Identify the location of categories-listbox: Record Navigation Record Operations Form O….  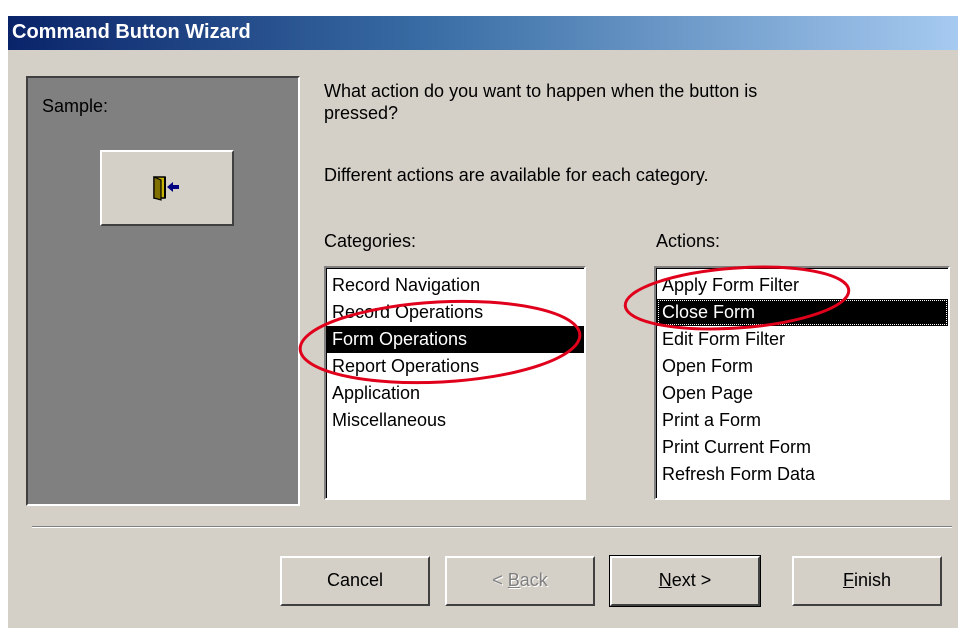
(455, 383).